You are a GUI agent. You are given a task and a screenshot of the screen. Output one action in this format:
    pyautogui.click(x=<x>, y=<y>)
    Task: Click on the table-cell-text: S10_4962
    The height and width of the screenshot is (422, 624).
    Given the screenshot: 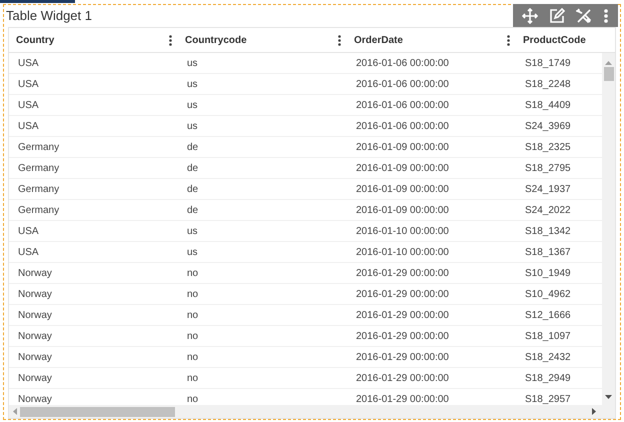 What is the action you would take?
    pyautogui.click(x=548, y=295)
    